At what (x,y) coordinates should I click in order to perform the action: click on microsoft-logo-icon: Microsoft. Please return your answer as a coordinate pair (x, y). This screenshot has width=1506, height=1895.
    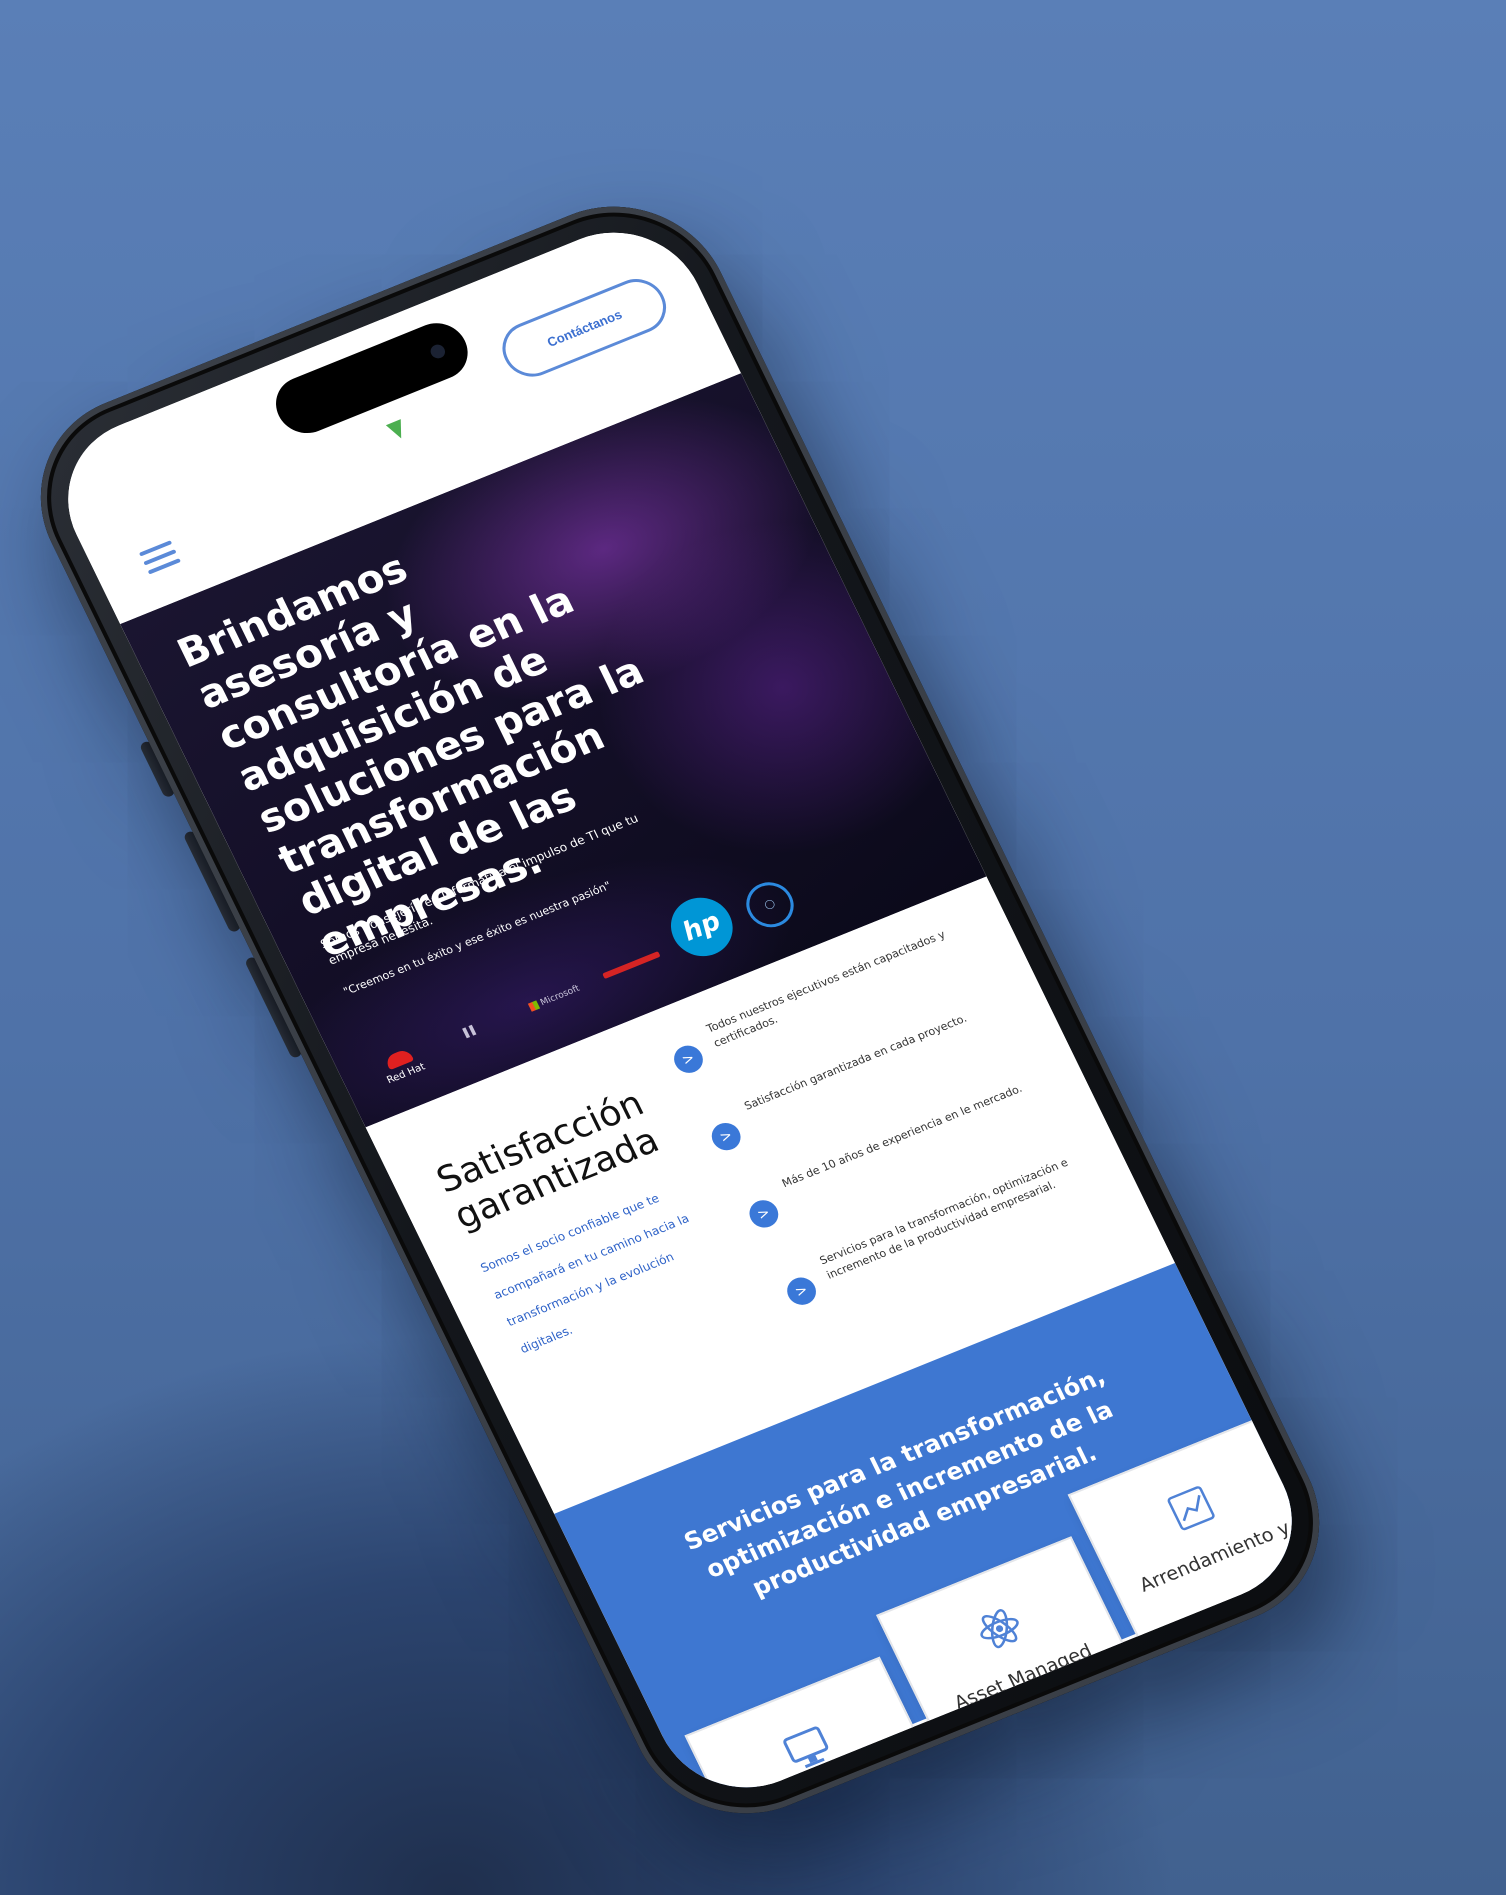
    Looking at the image, I should click on (554, 998).